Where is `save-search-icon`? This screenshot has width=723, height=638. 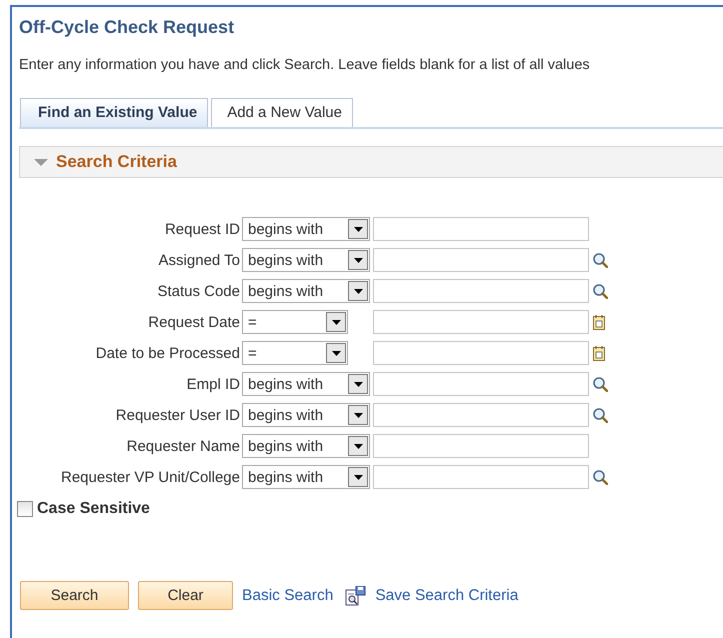 save-search-icon is located at coordinates (355, 596).